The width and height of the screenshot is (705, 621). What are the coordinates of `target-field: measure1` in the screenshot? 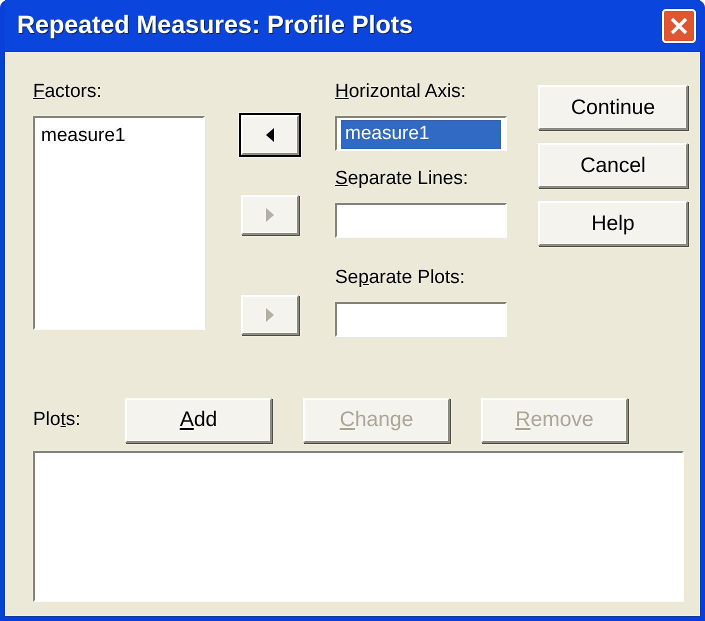 It's located at (421, 133).